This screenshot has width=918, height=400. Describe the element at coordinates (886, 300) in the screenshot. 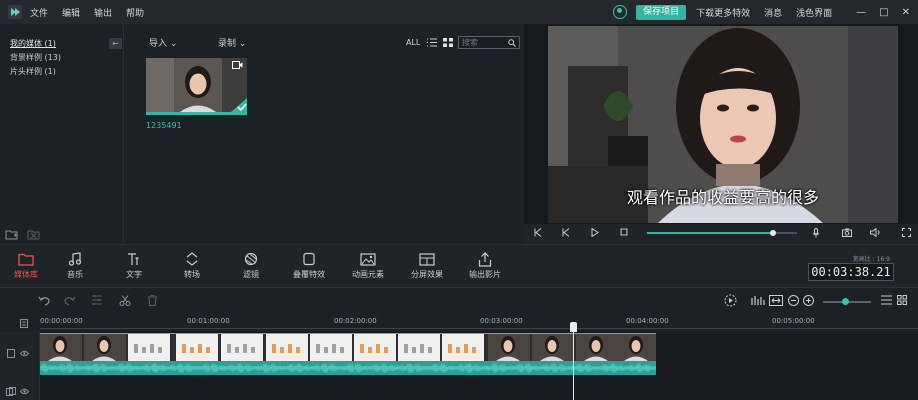

I see `track-list-icon` at that location.